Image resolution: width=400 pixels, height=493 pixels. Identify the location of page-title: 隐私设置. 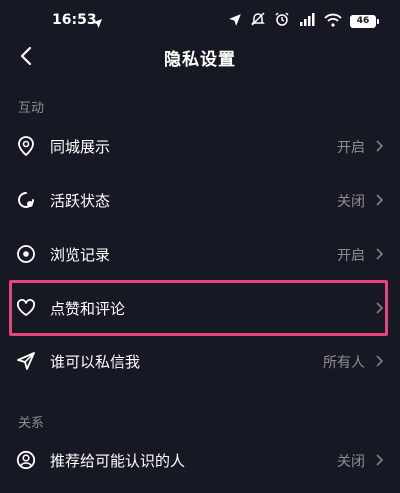
(200, 60).